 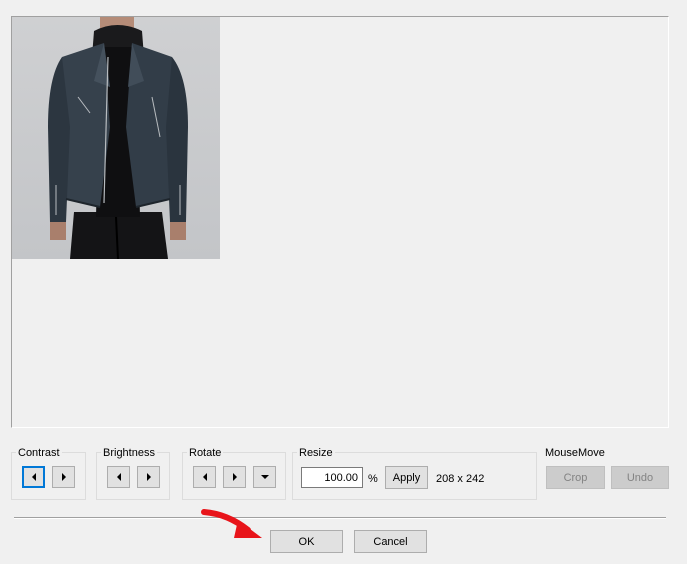 I want to click on dialog-separator, so click(x=340, y=518).